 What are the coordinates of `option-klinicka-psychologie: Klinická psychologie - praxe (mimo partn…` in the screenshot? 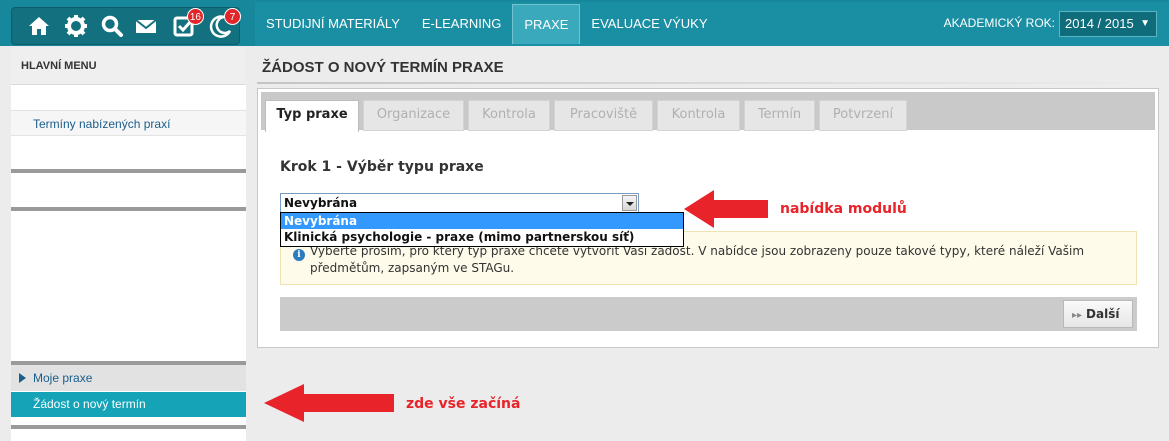 It's located at (482, 237).